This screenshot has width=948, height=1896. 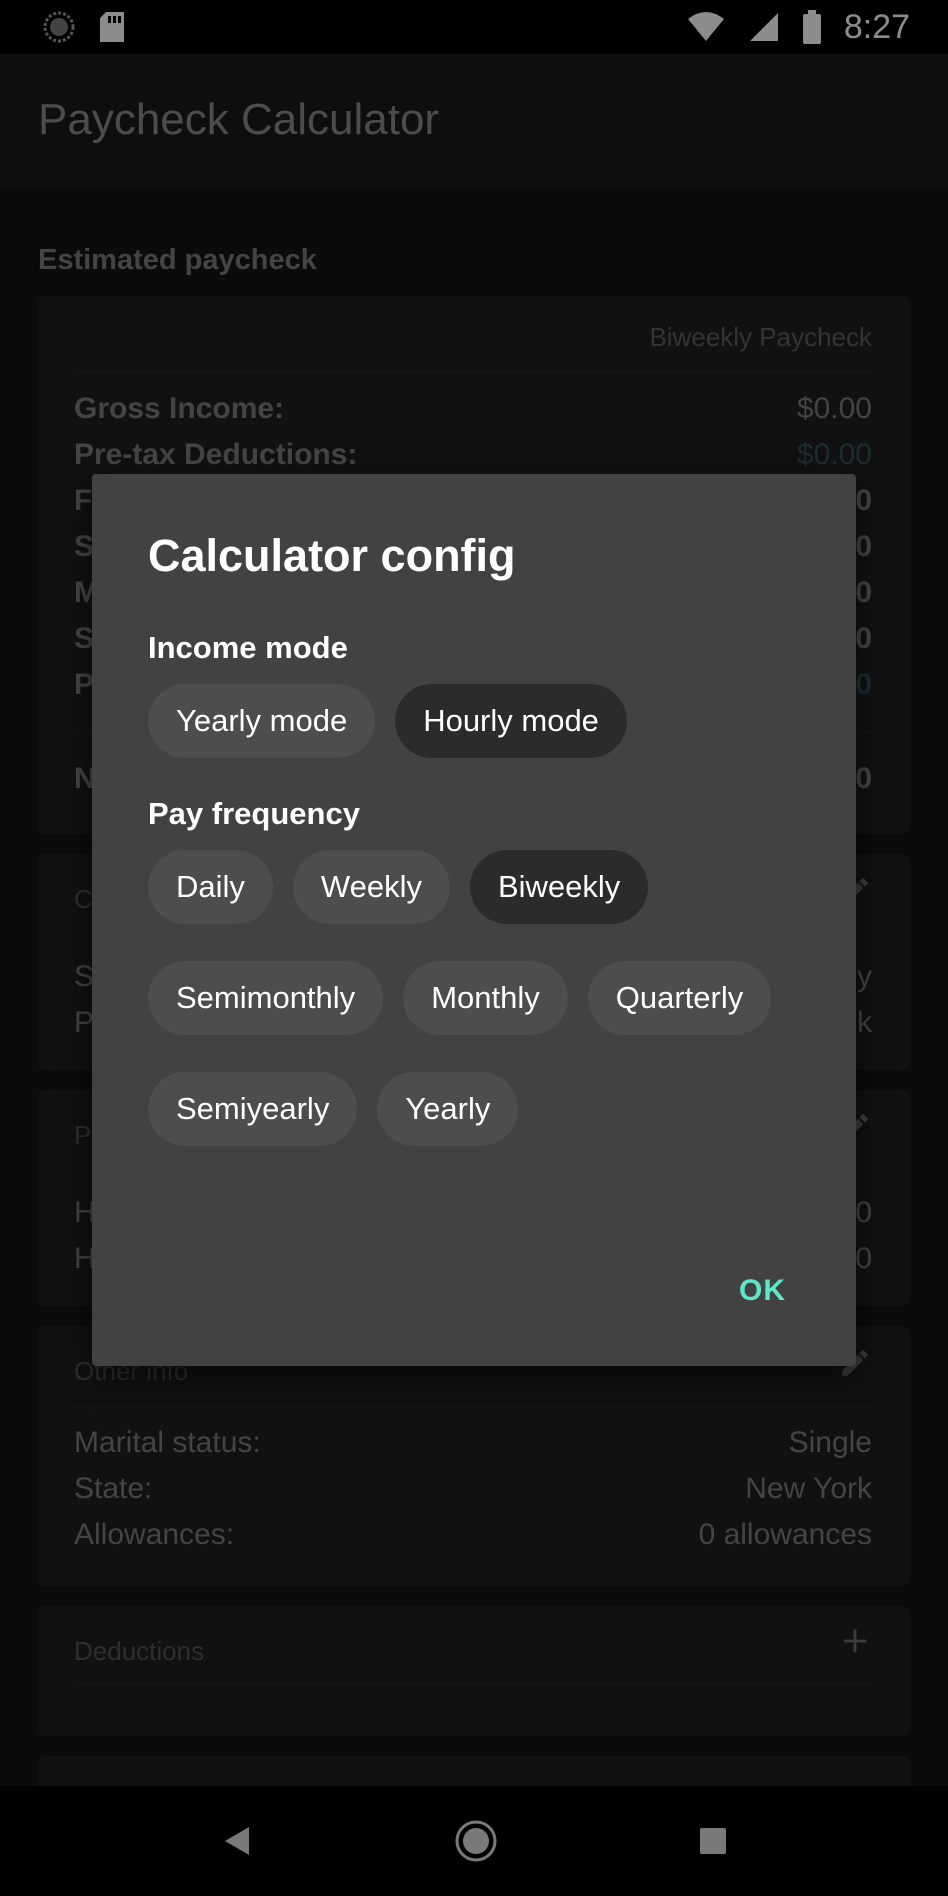 What do you see at coordinates (559, 887) in the screenshot?
I see `biweekly-chip: Biweekly` at bounding box center [559, 887].